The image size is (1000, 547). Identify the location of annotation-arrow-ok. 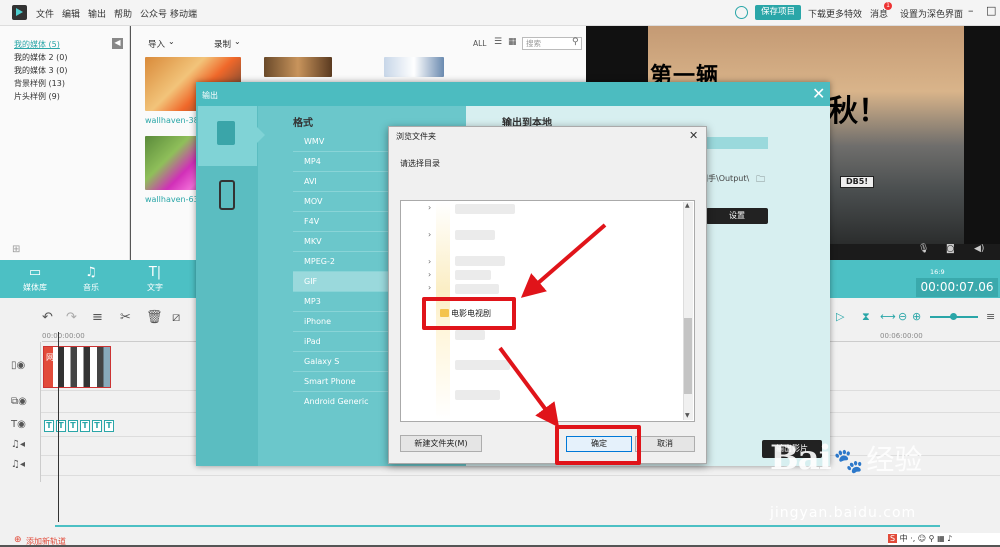
(529, 387).